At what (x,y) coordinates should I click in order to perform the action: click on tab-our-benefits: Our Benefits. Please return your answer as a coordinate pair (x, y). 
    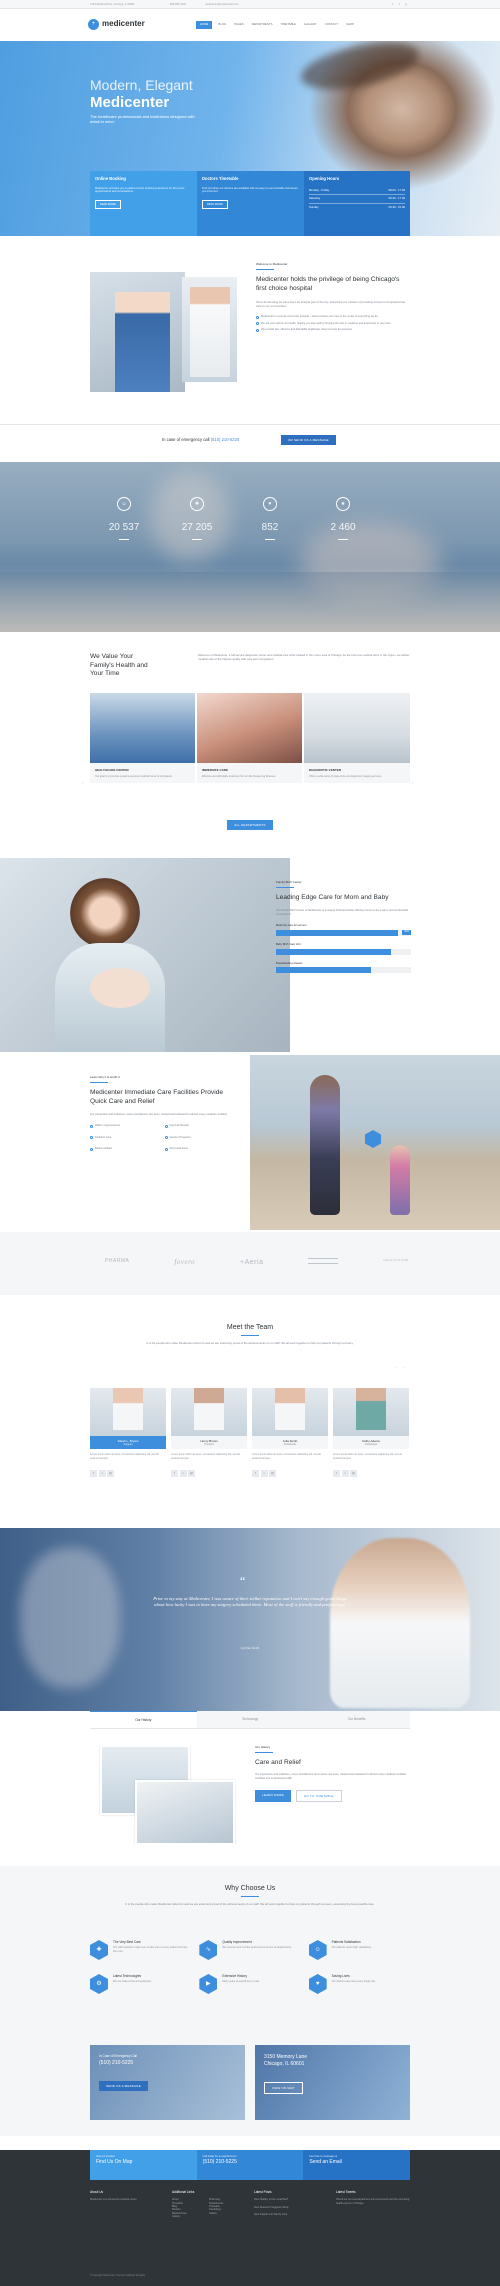
    Looking at the image, I should click on (357, 1720).